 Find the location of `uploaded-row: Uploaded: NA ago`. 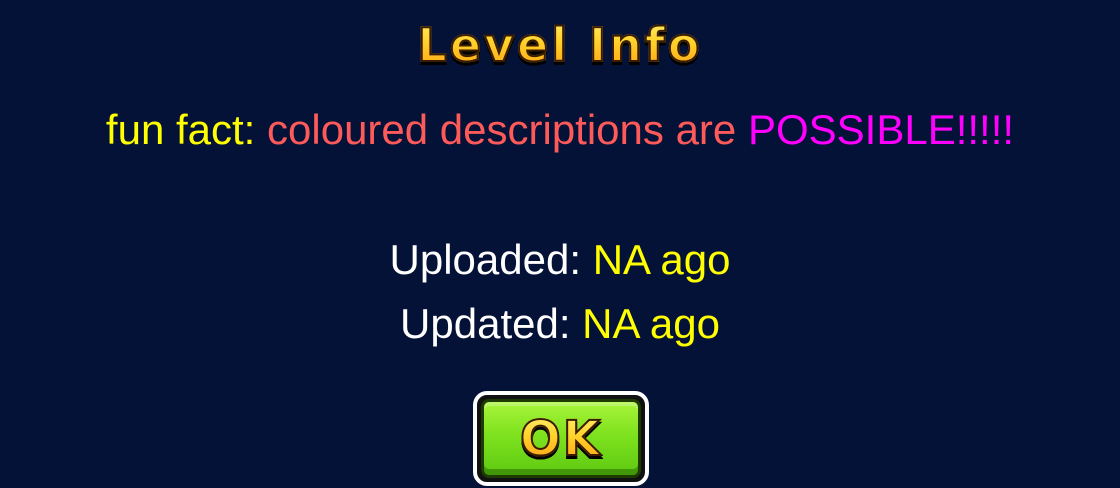

uploaded-row: Uploaded: NA ago is located at coordinates (560, 260).